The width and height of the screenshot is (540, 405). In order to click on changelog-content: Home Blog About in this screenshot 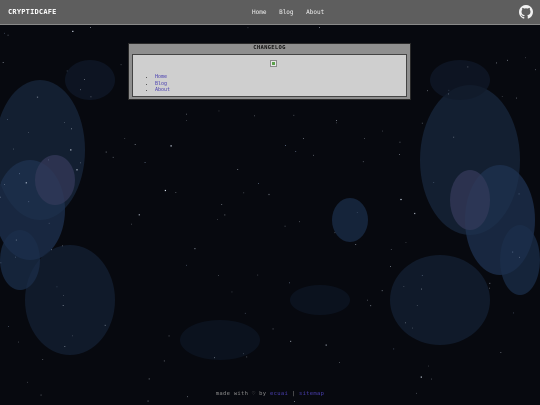, I will do `click(269, 75)`.